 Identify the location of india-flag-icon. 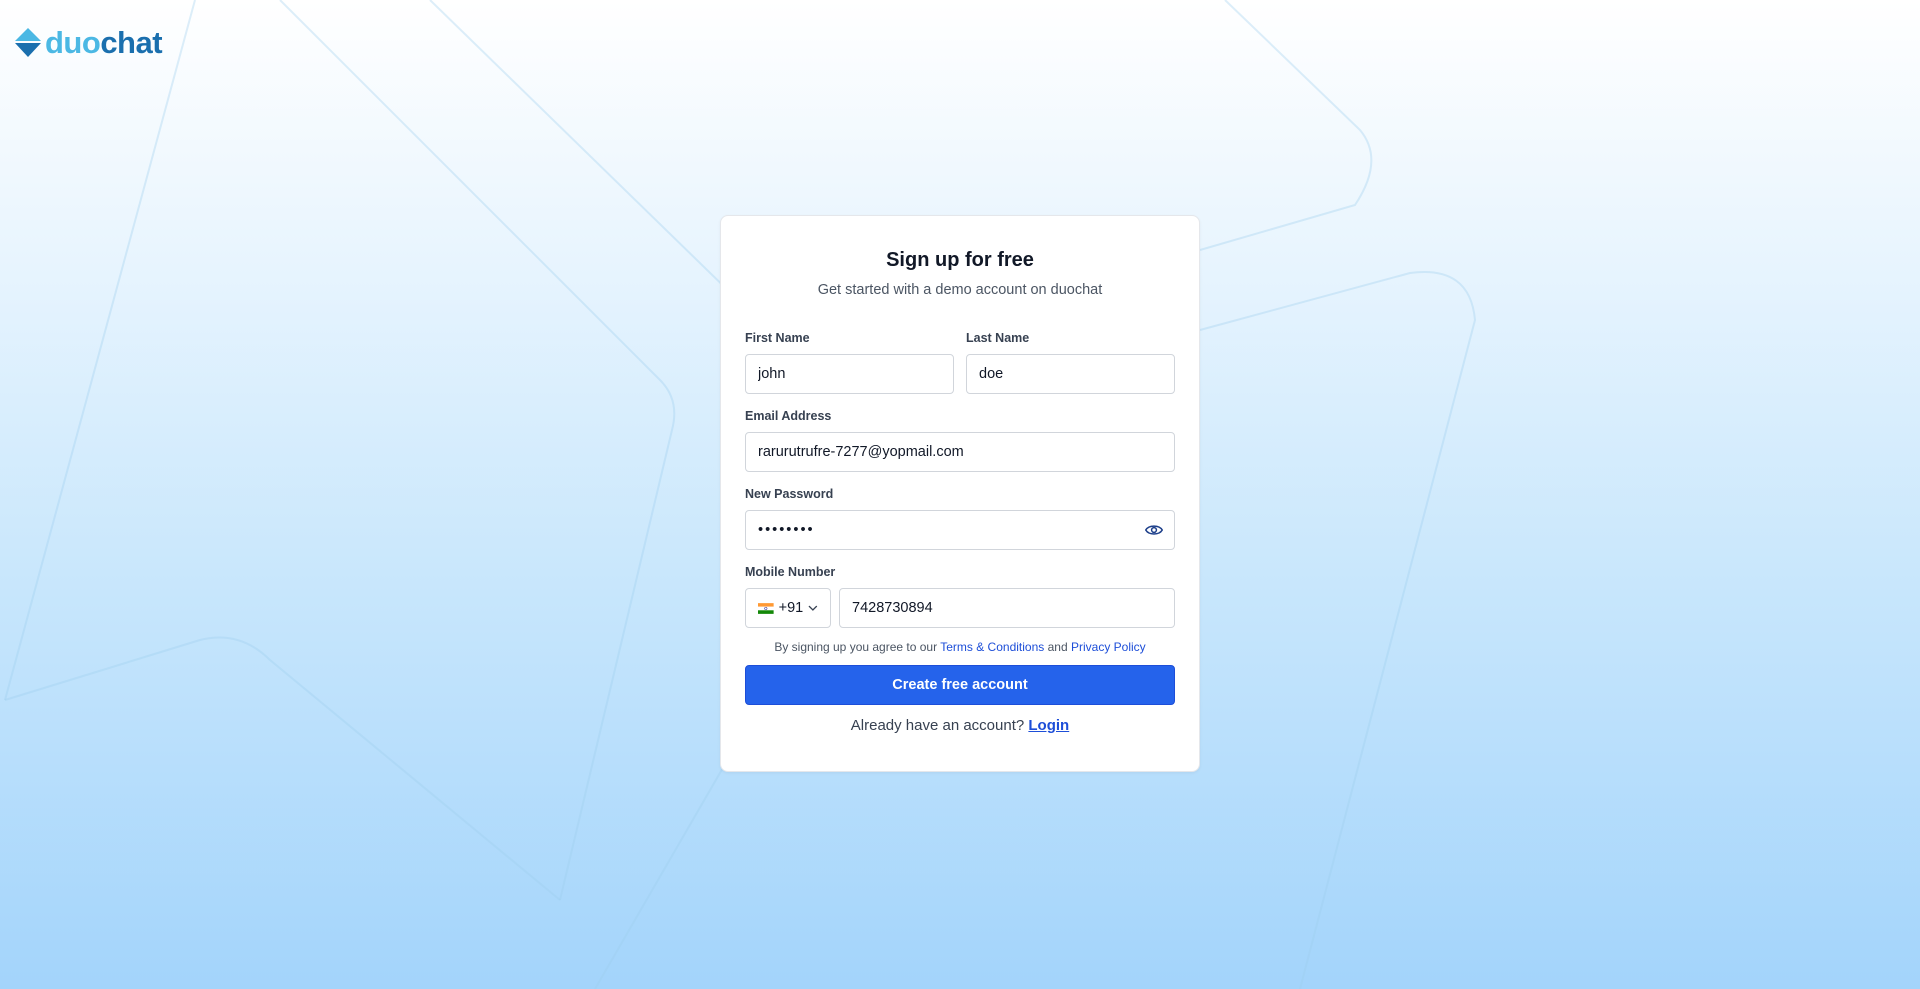
(766, 608).